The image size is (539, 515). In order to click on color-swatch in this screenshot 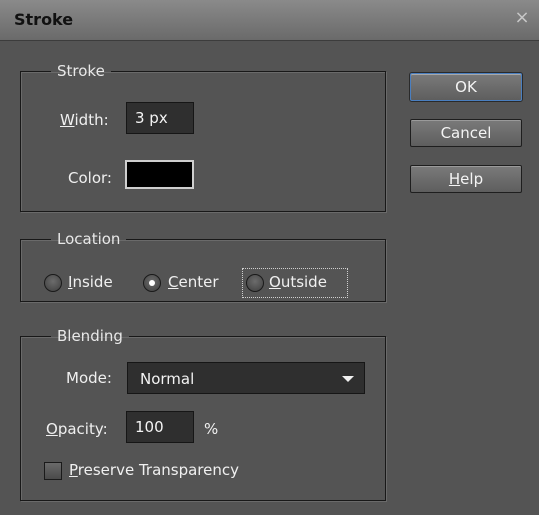, I will do `click(159, 174)`.